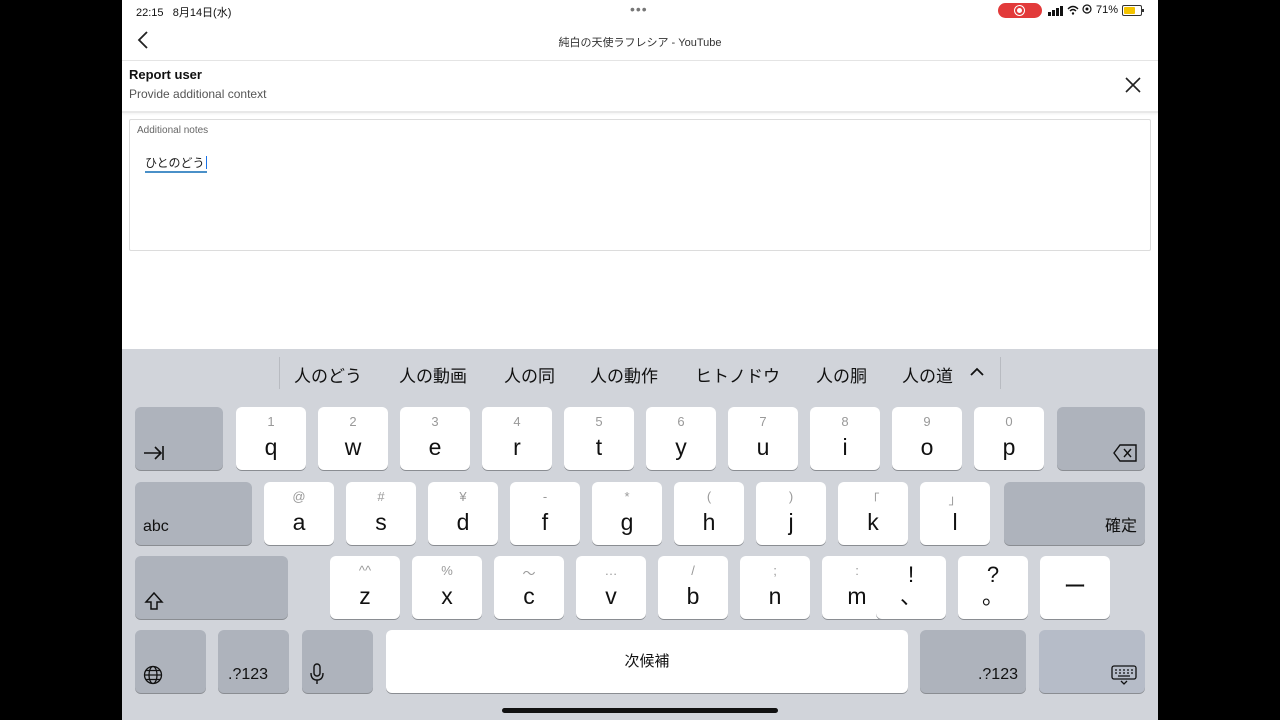 The height and width of the screenshot is (720, 1280). Describe the element at coordinates (435, 447) in the screenshot. I see `key-label: e` at that location.